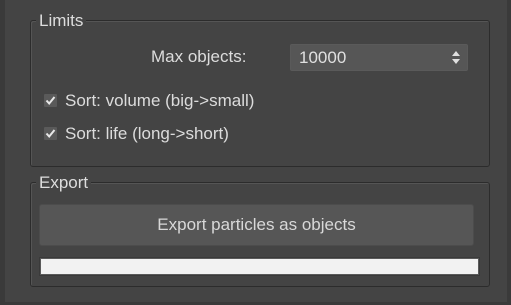 This screenshot has width=511, height=305. I want to click on export-progress-bar, so click(259, 266).